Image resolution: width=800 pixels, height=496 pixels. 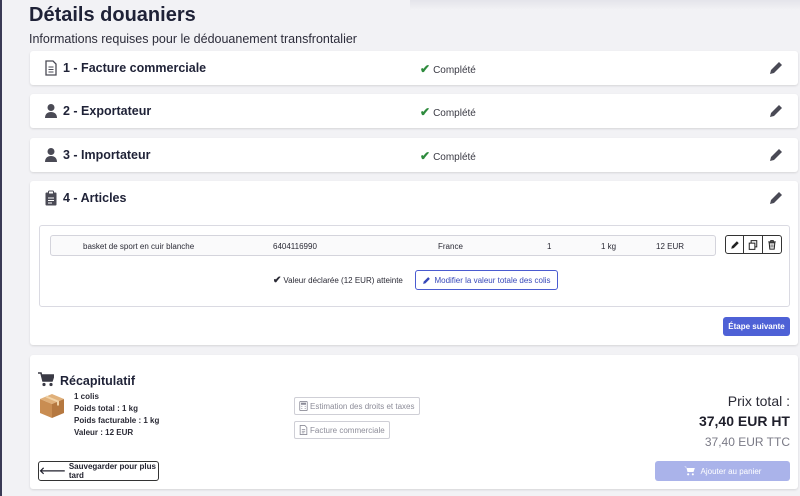 What do you see at coordinates (609, 246) in the screenshot?
I see `article-weight: 1 kg` at bounding box center [609, 246].